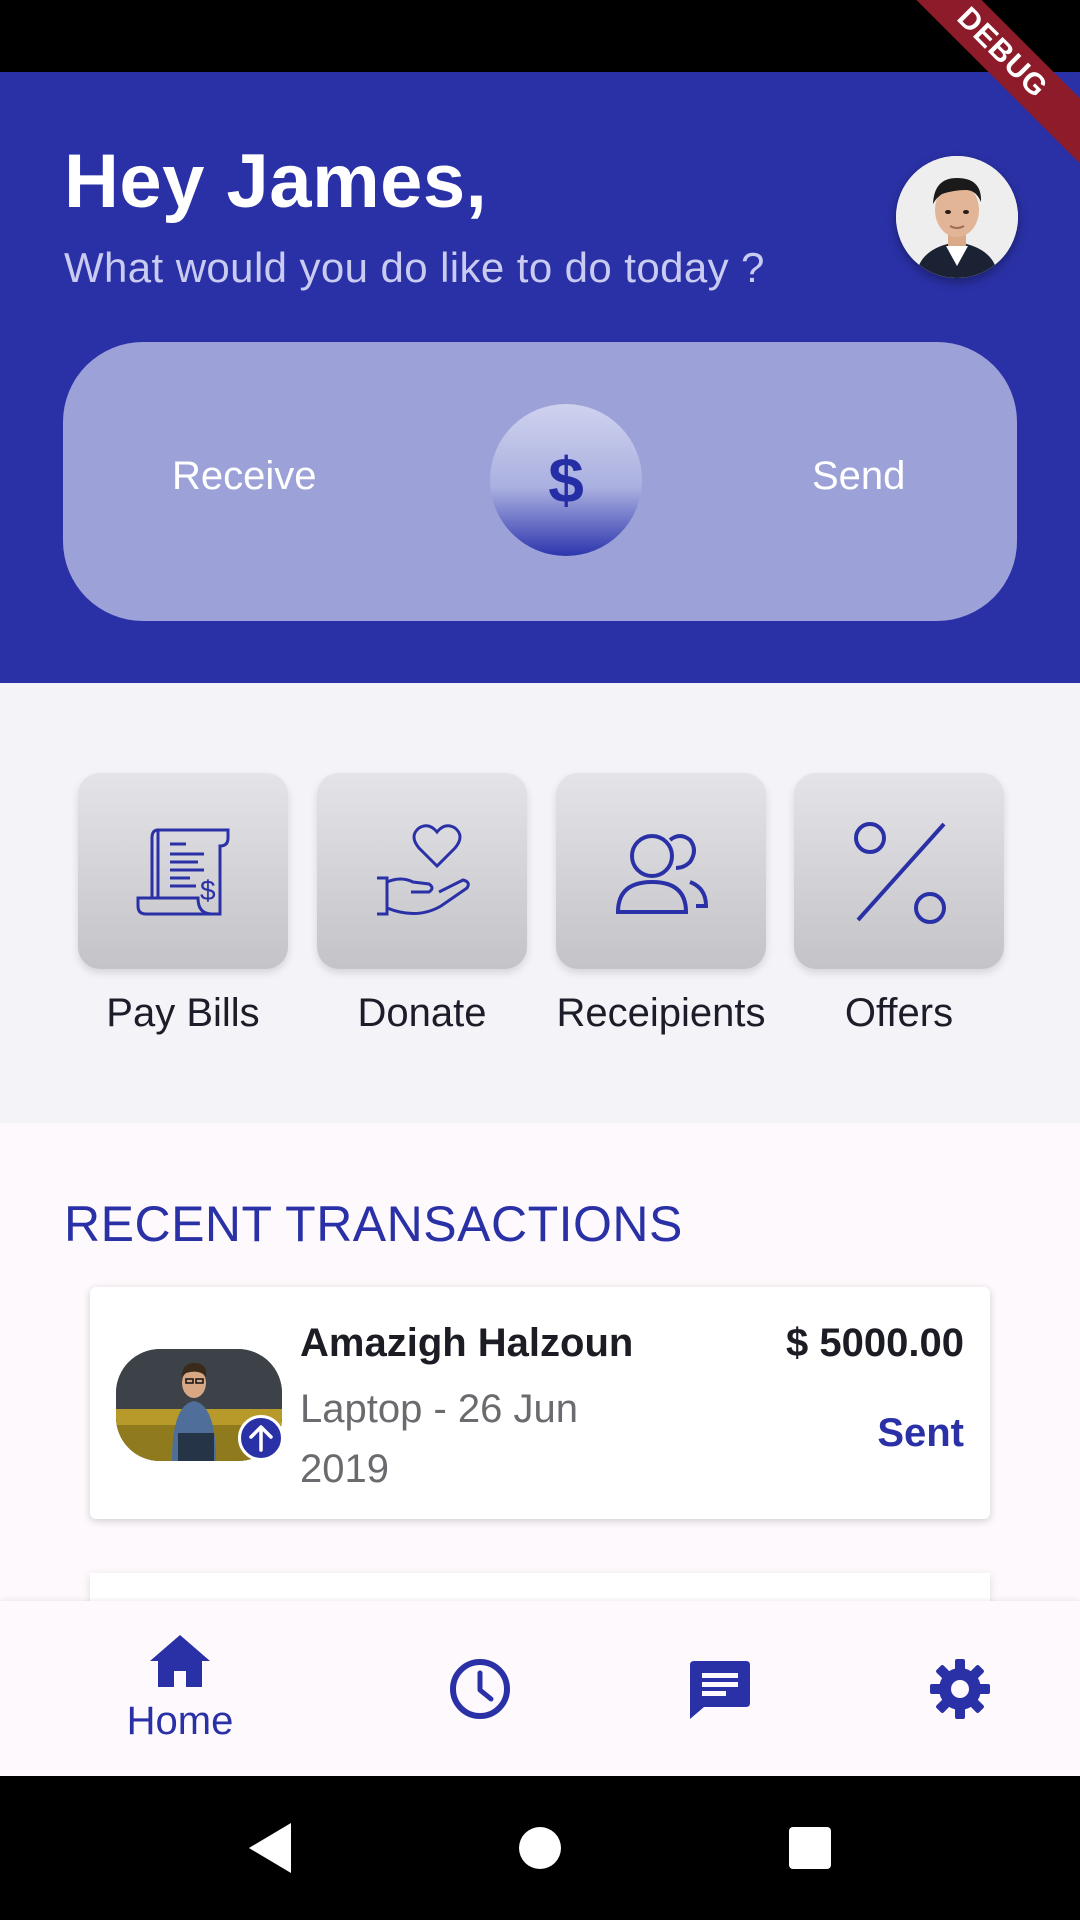  Describe the element at coordinates (662, 874) in the screenshot. I see `users-icon` at that location.